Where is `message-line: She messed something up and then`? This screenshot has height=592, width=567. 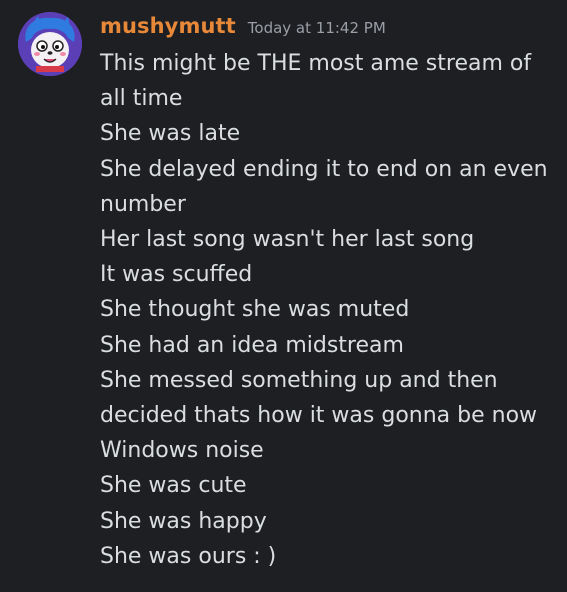 message-line: She messed something up and then is located at coordinates (299, 380).